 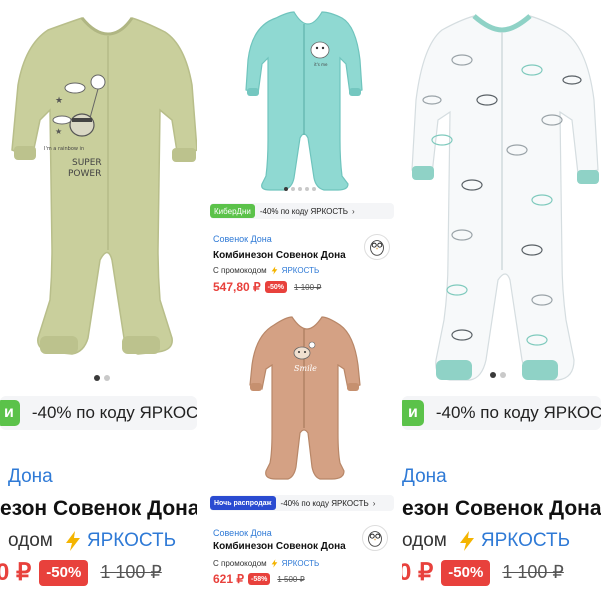 What do you see at coordinates (237, 287) in the screenshot?
I see `price: 547,80 ₽` at bounding box center [237, 287].